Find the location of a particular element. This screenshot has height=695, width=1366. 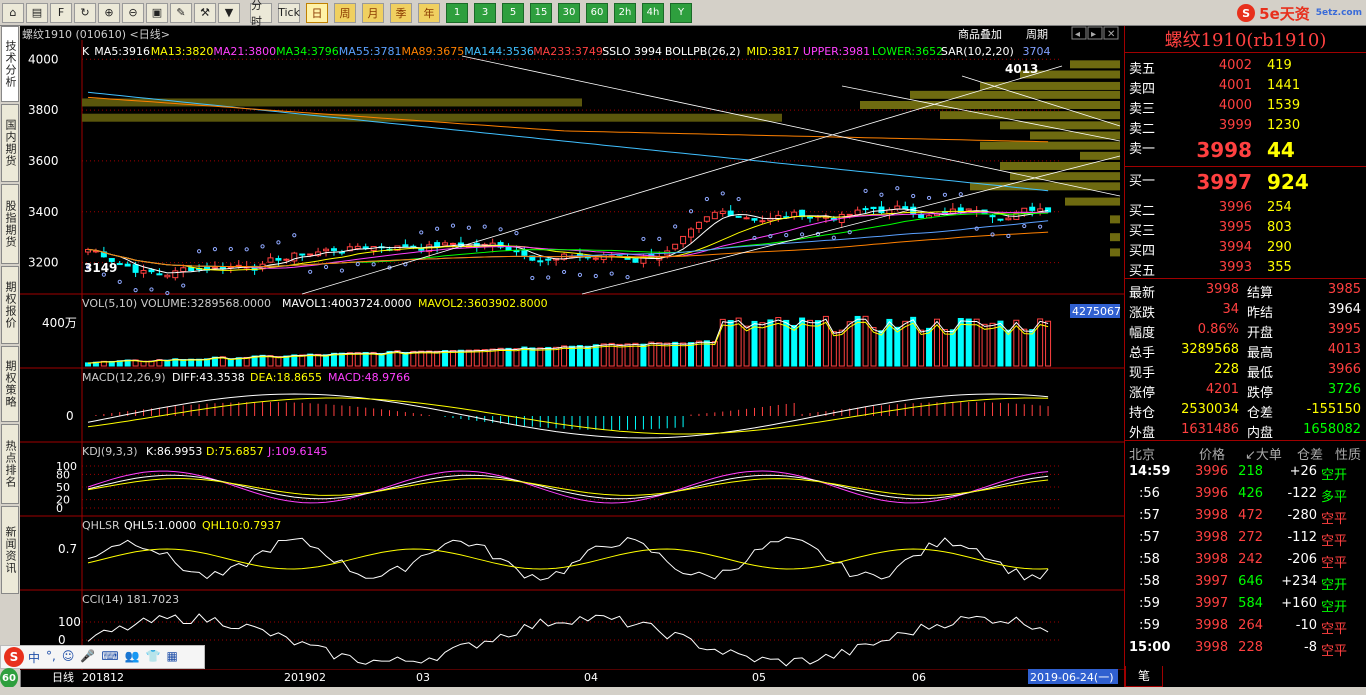

ime-item-7: ▦ is located at coordinates (172, 657).